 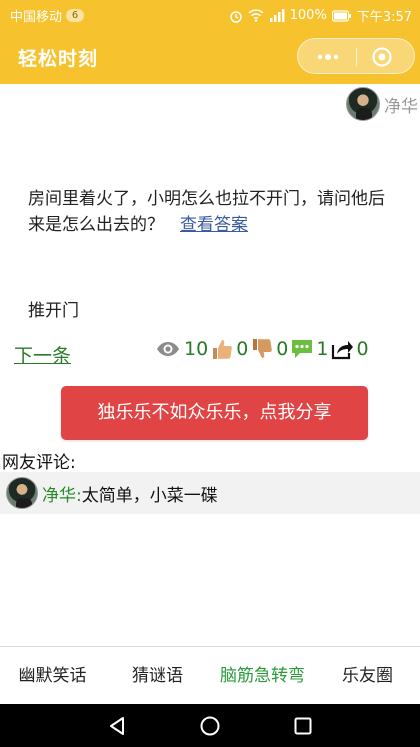 What do you see at coordinates (342, 349) in the screenshot?
I see `share-icon` at bounding box center [342, 349].